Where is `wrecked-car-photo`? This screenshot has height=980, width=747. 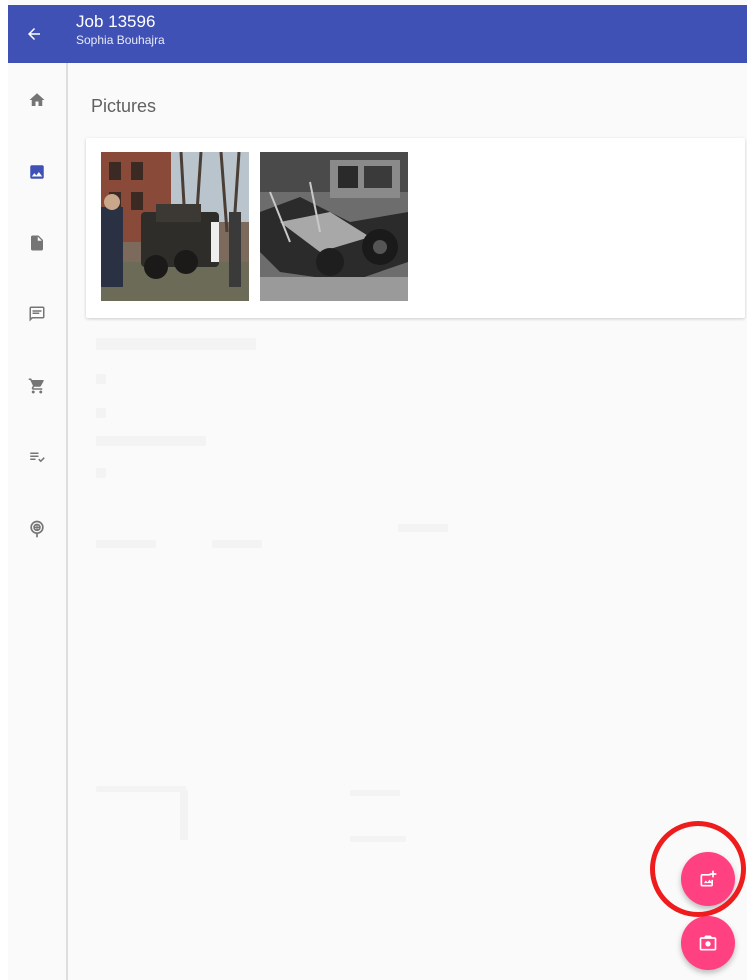
wrecked-car-photo is located at coordinates (334, 226).